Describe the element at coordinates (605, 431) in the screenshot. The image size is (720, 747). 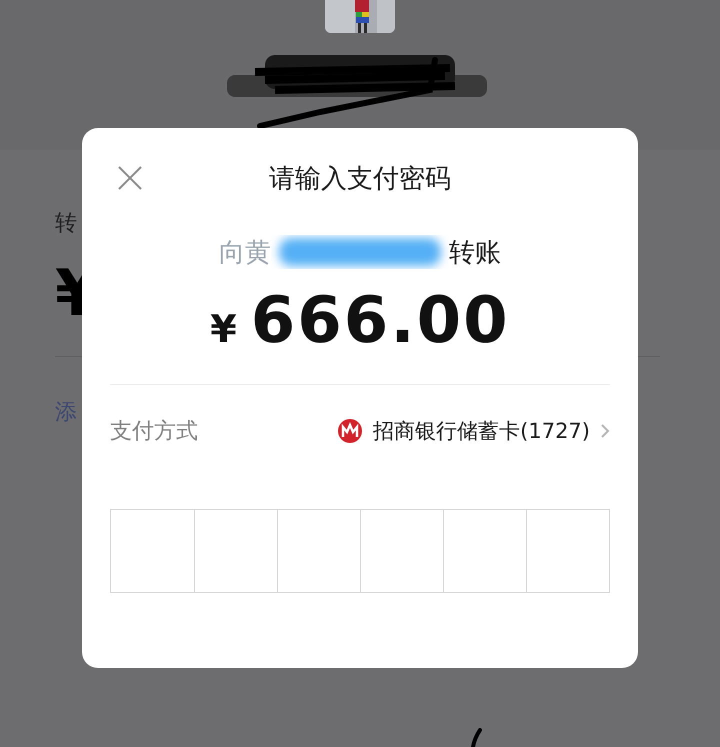
I see `chevron-right-icon` at that location.